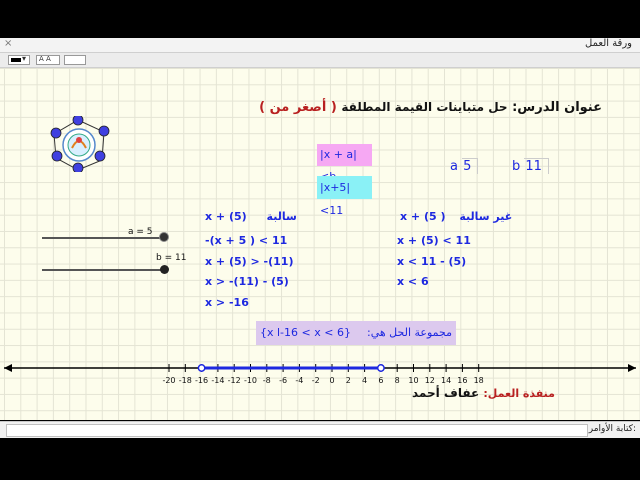 The height and width of the screenshot is (480, 640). I want to click on close-icon: ×, so click(8, 43).